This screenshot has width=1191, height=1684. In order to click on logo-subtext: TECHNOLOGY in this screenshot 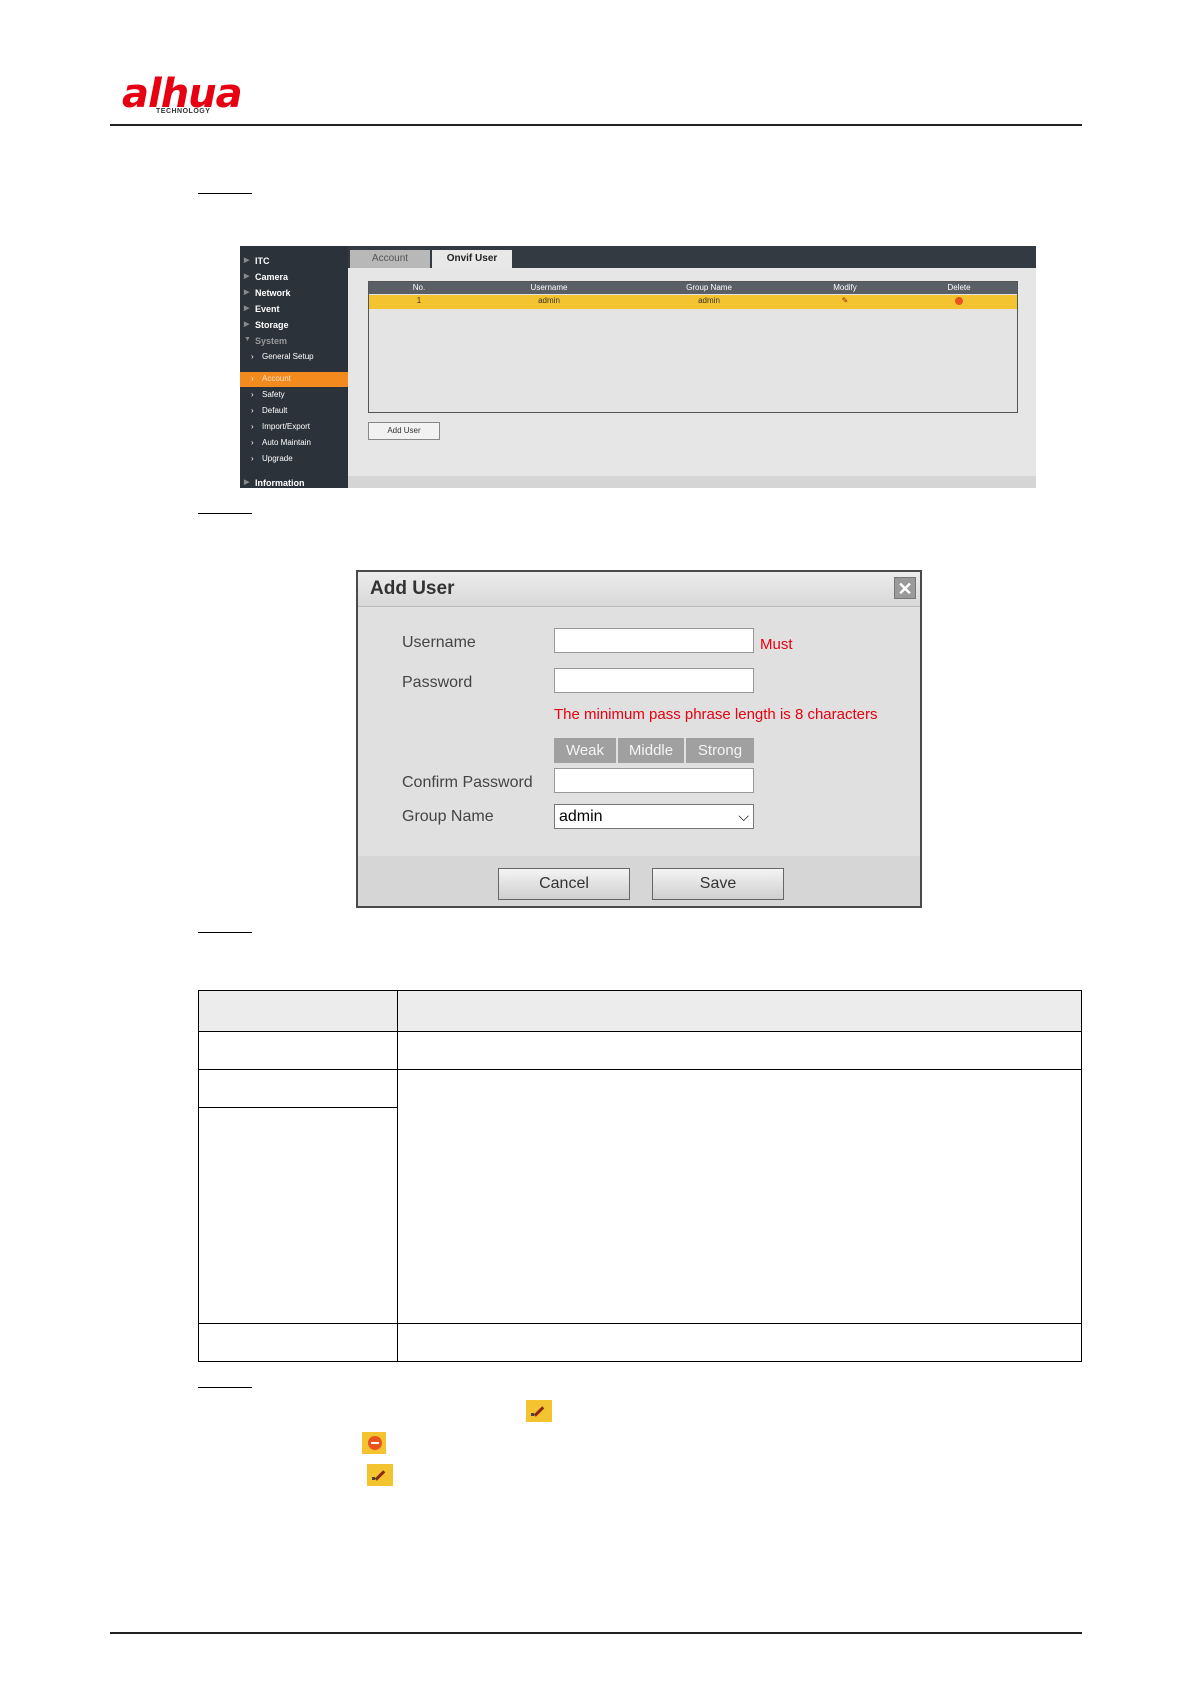, I will do `click(183, 111)`.